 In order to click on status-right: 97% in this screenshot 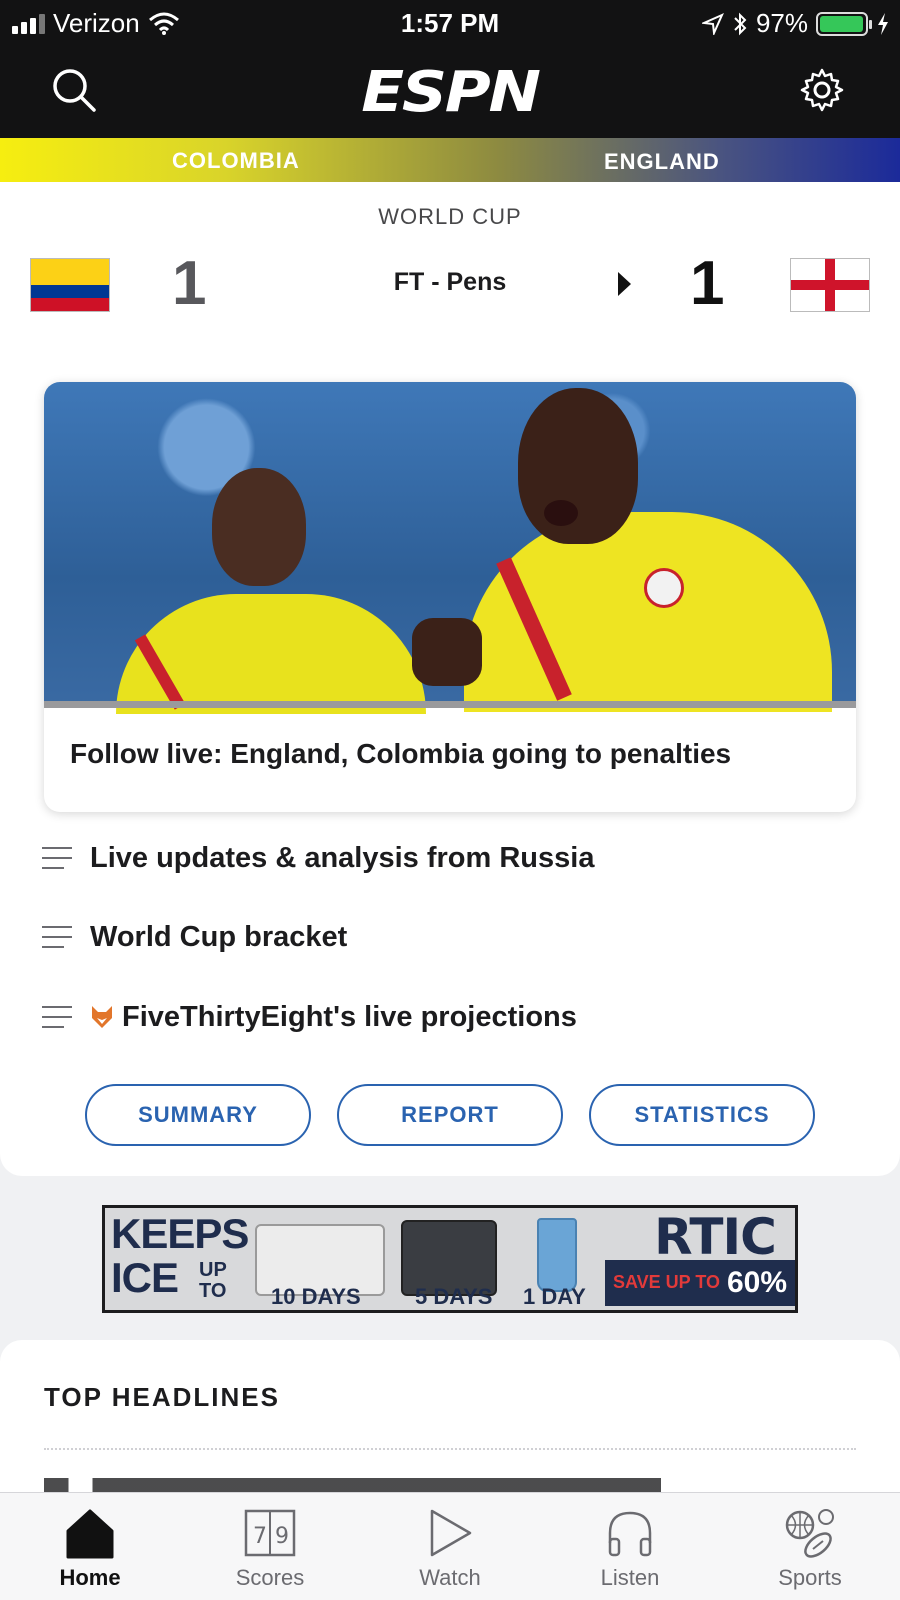, I will do `click(795, 23)`.